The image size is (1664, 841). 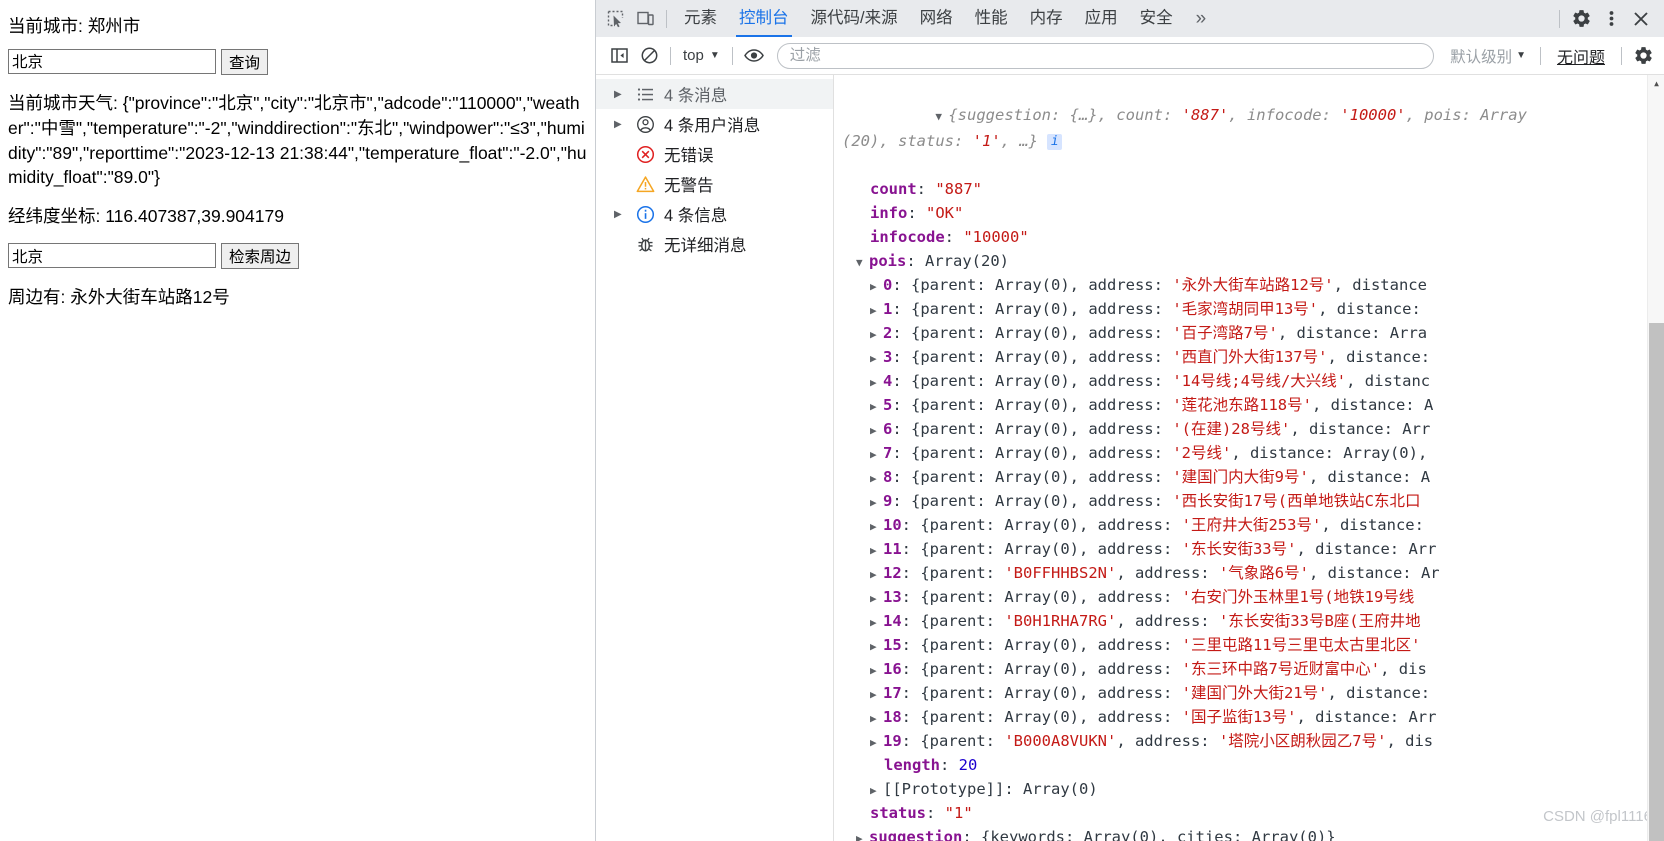 What do you see at coordinates (1641, 19) in the screenshot?
I see `close-devtools-icon` at bounding box center [1641, 19].